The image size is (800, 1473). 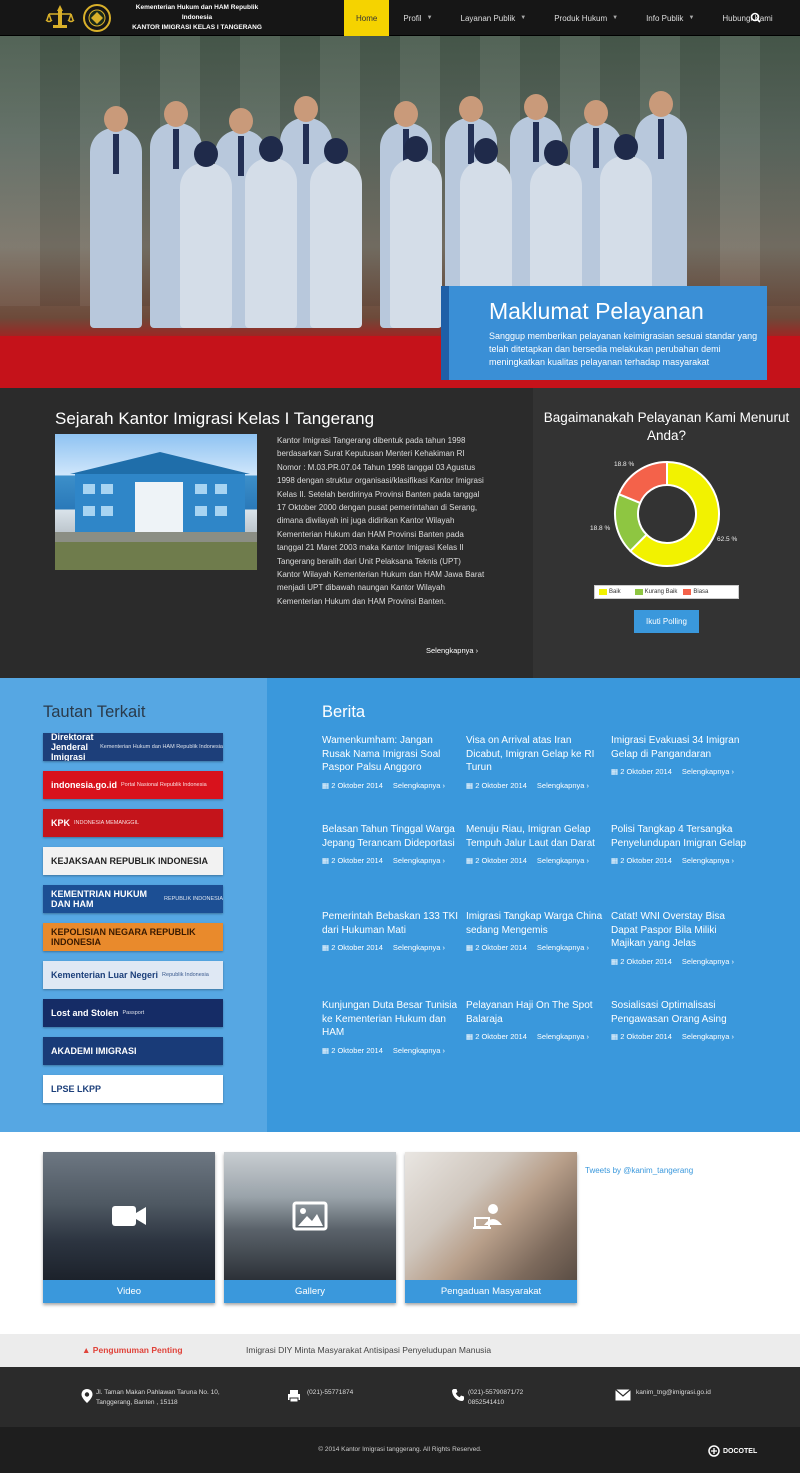 I want to click on phone-line-2: 0852541410, so click(x=486, y=1402).